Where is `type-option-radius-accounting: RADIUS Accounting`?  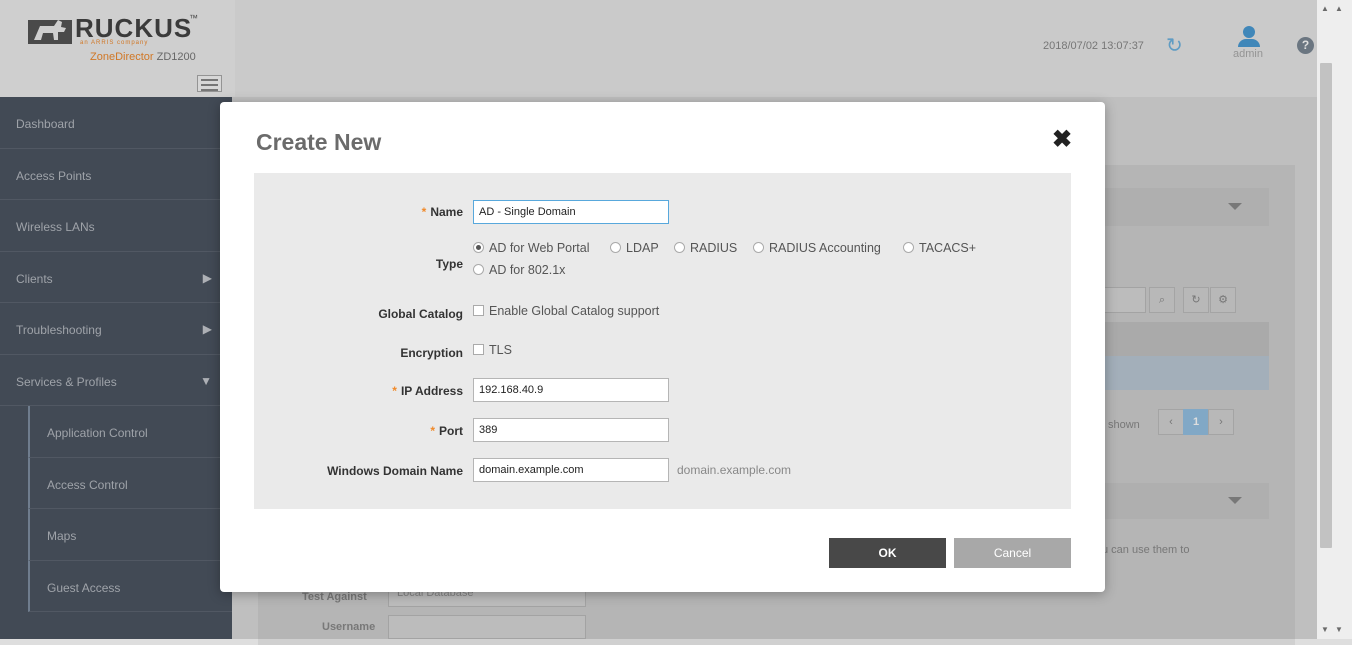 type-option-radius-accounting: RADIUS Accounting is located at coordinates (817, 248).